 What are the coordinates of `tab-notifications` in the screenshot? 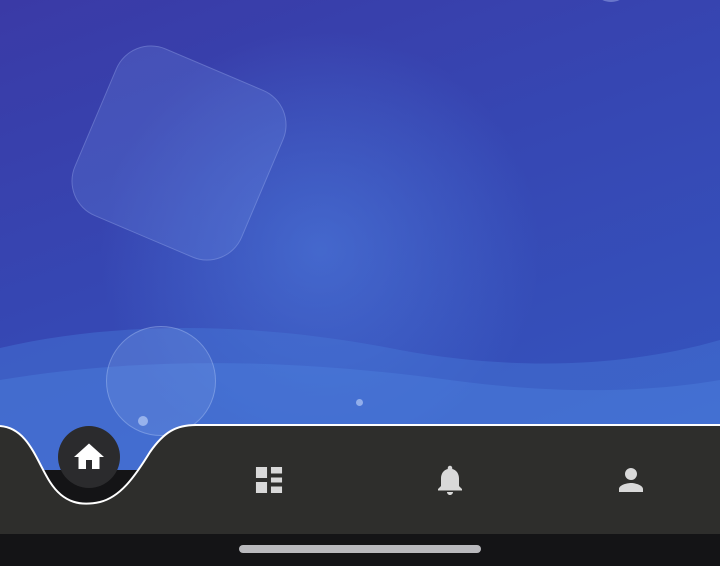 It's located at (450, 480).